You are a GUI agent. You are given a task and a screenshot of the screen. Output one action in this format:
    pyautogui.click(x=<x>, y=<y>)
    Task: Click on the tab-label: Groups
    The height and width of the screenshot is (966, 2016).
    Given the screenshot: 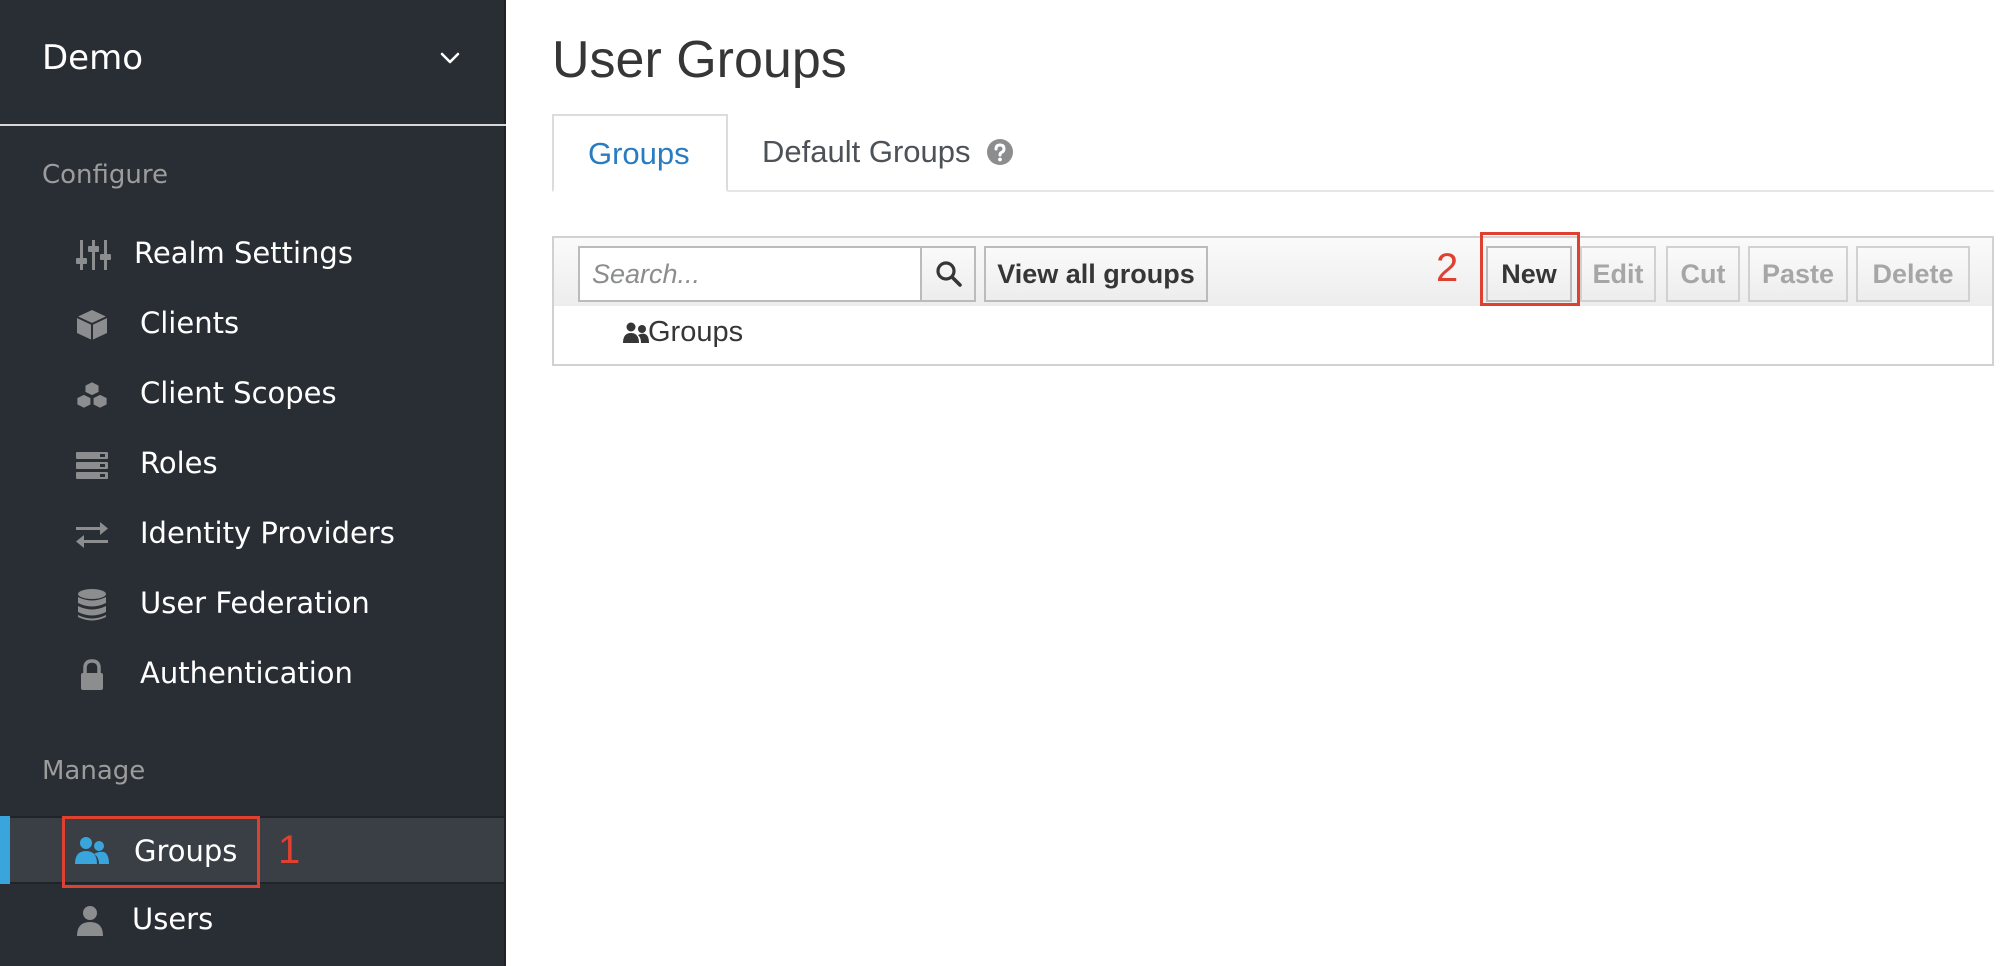 What is the action you would take?
    pyautogui.click(x=639, y=153)
    